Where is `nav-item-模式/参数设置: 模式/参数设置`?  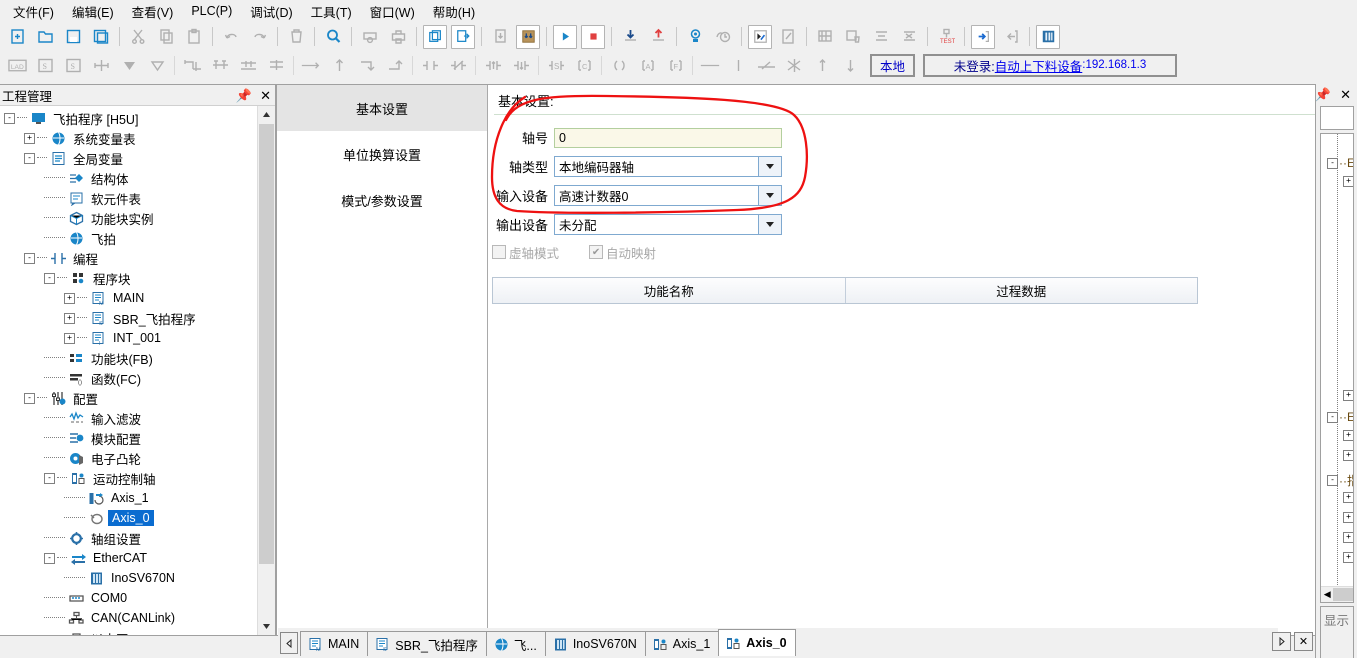 nav-item-模式/参数设置: 模式/参数设置 is located at coordinates (382, 200).